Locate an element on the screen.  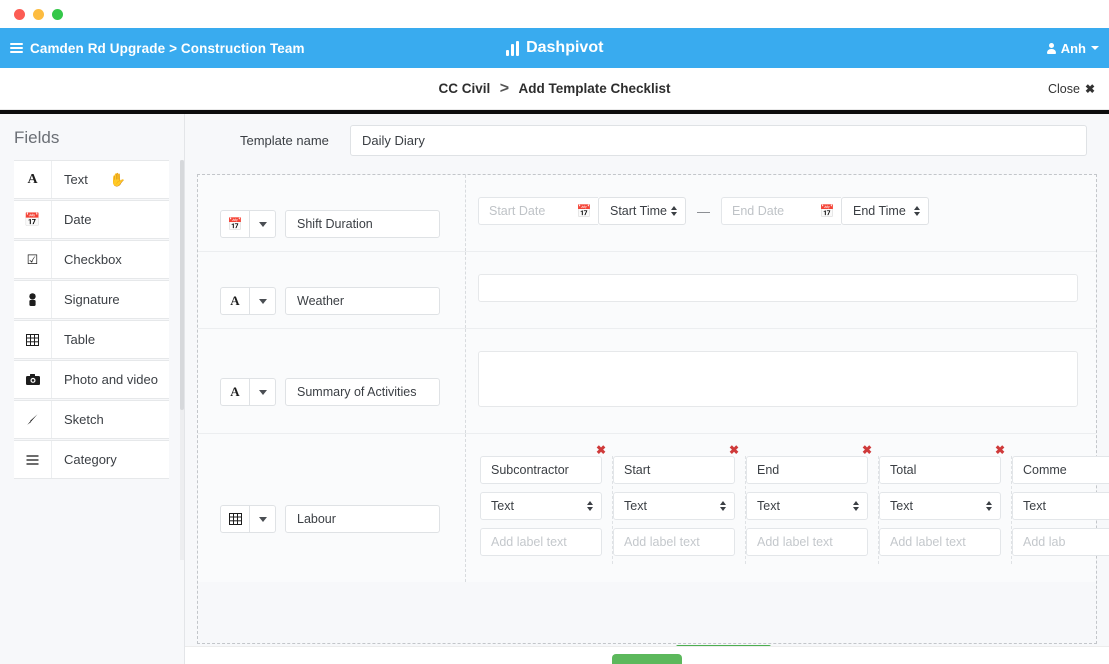
start-time-select: Start Time is located at coordinates (642, 211).